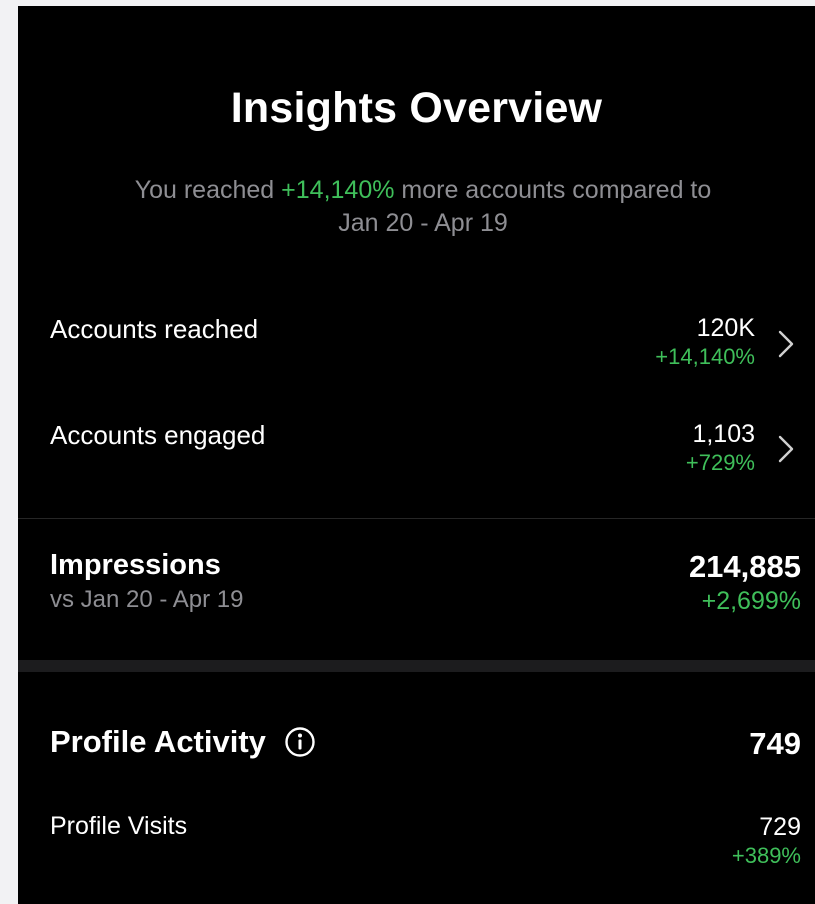 Image resolution: width=815 pixels, height=904 pixels. What do you see at coordinates (416, 518) in the screenshot?
I see `section-divider` at bounding box center [416, 518].